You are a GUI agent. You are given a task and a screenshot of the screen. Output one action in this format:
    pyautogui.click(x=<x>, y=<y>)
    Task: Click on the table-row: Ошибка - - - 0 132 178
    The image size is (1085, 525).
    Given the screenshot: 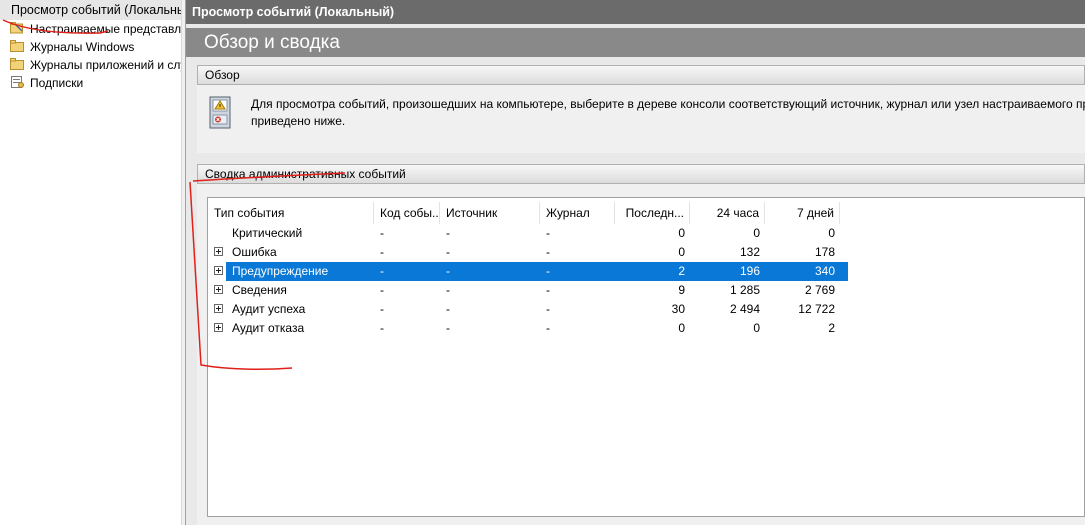 What is the action you would take?
    pyautogui.click(x=528, y=252)
    